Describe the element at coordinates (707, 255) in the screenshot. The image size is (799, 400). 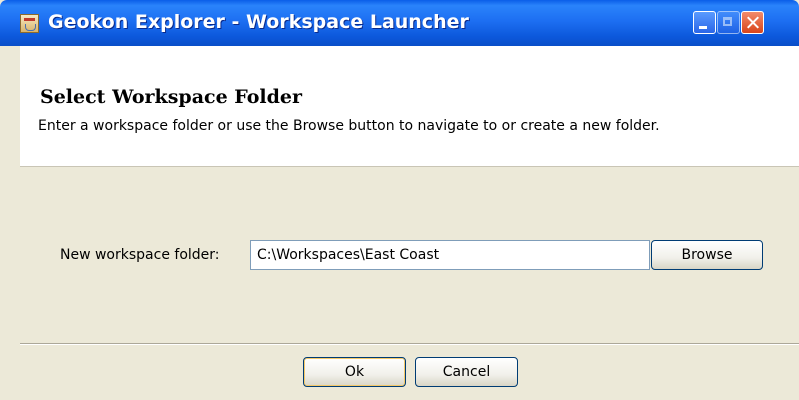
I see `browse-button: Browse` at that location.